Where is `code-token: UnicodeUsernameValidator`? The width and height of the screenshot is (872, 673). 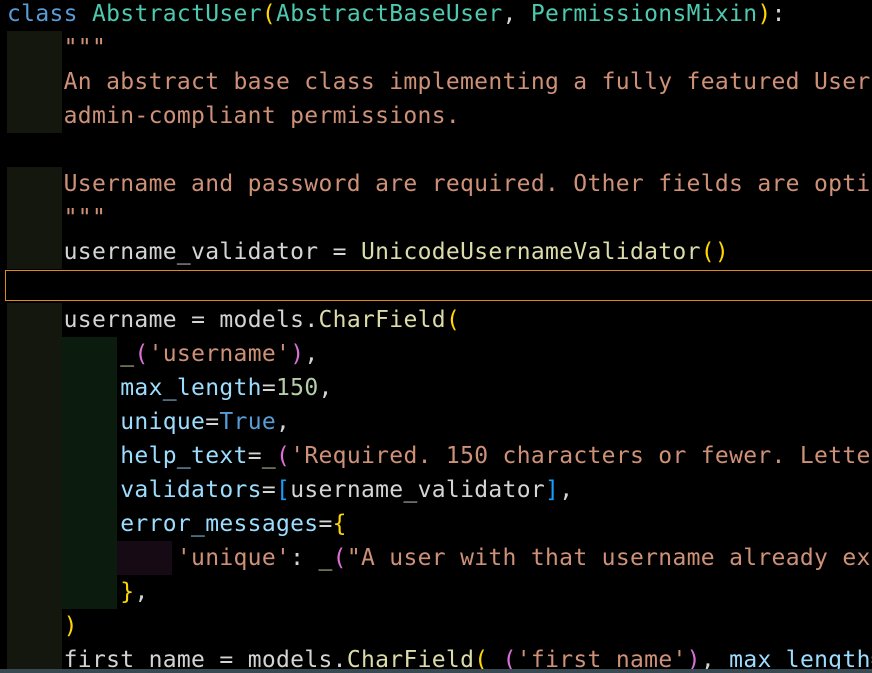 code-token: UnicodeUsernameValidator is located at coordinates (530, 252).